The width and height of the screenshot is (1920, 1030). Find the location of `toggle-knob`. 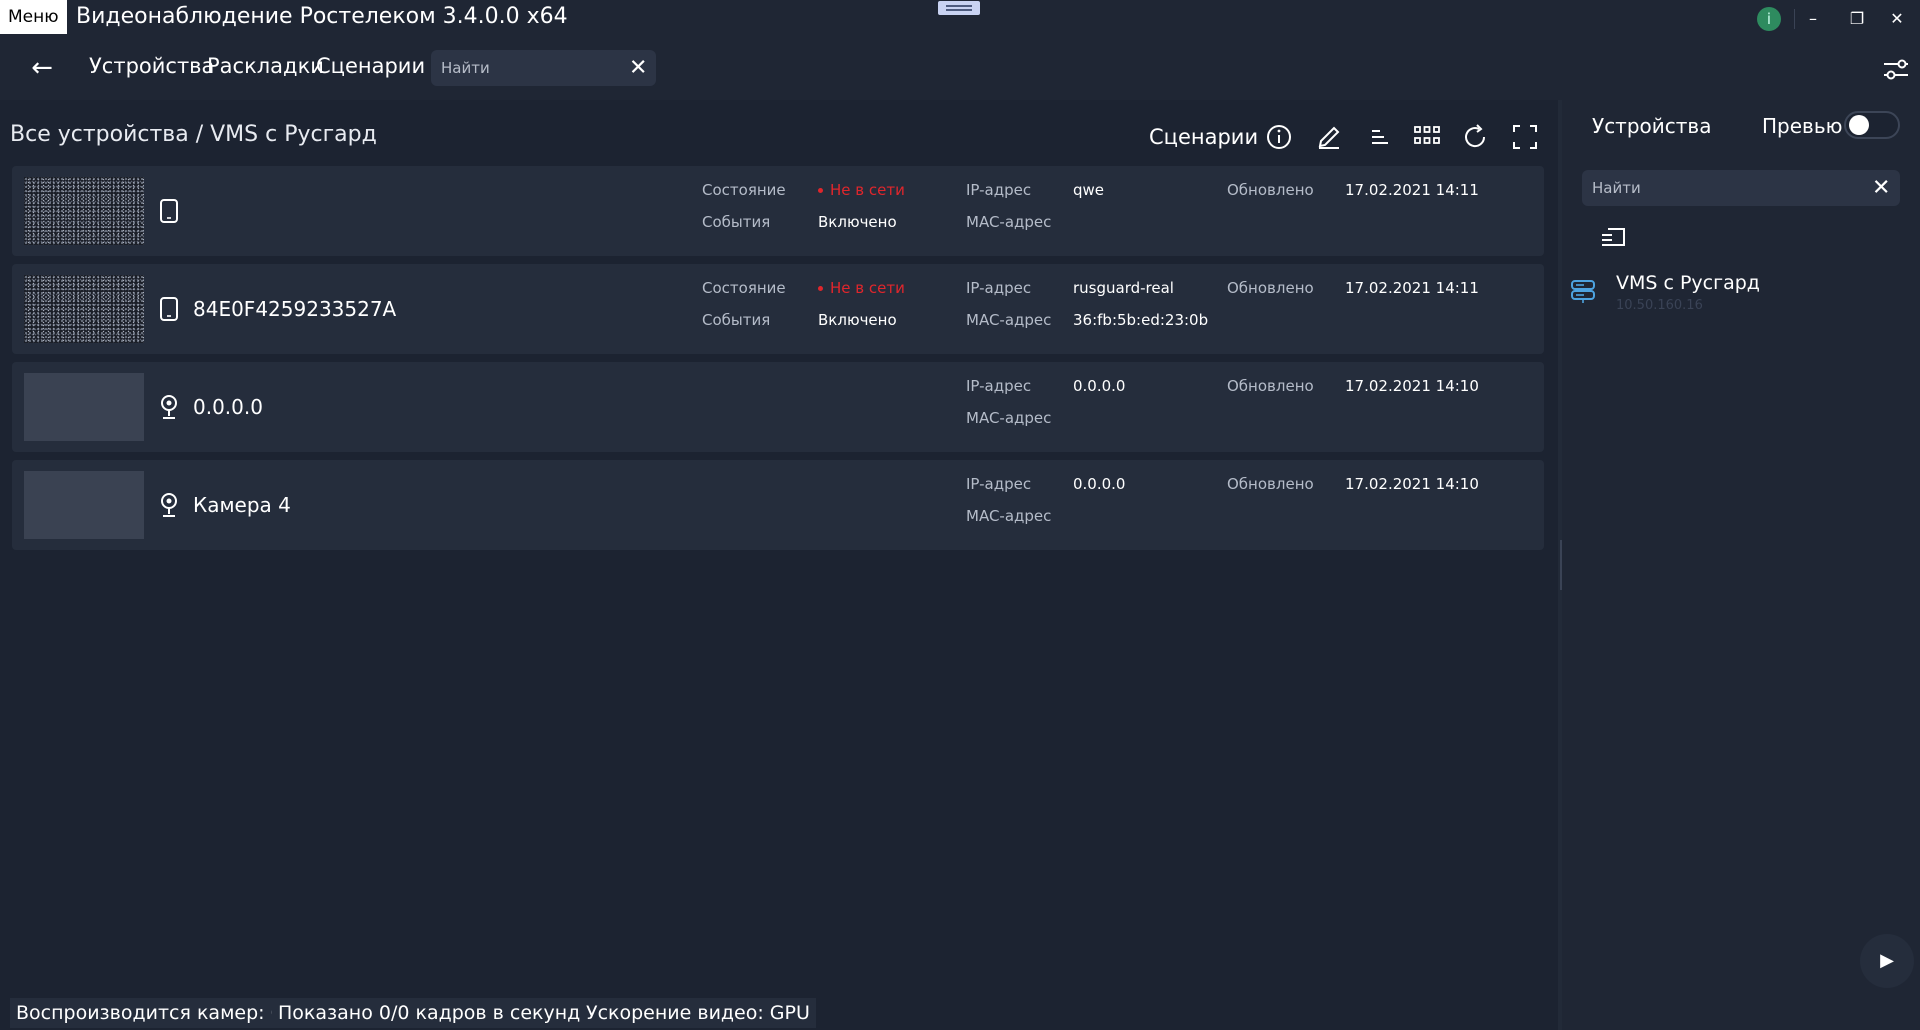

toggle-knob is located at coordinates (1859, 125).